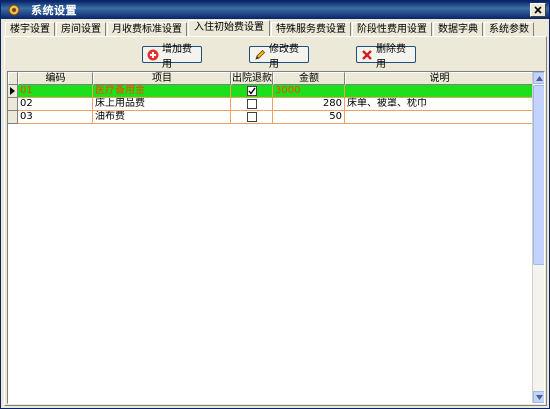  What do you see at coordinates (367, 55) in the screenshot?
I see `delete-x-icon` at bounding box center [367, 55].